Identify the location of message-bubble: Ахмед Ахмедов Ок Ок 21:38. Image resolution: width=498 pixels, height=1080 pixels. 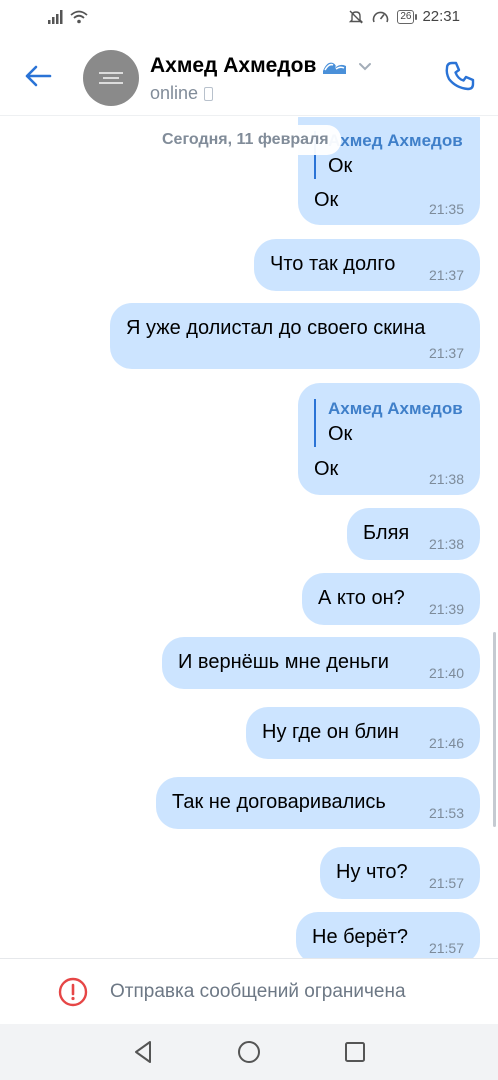
(389, 439).